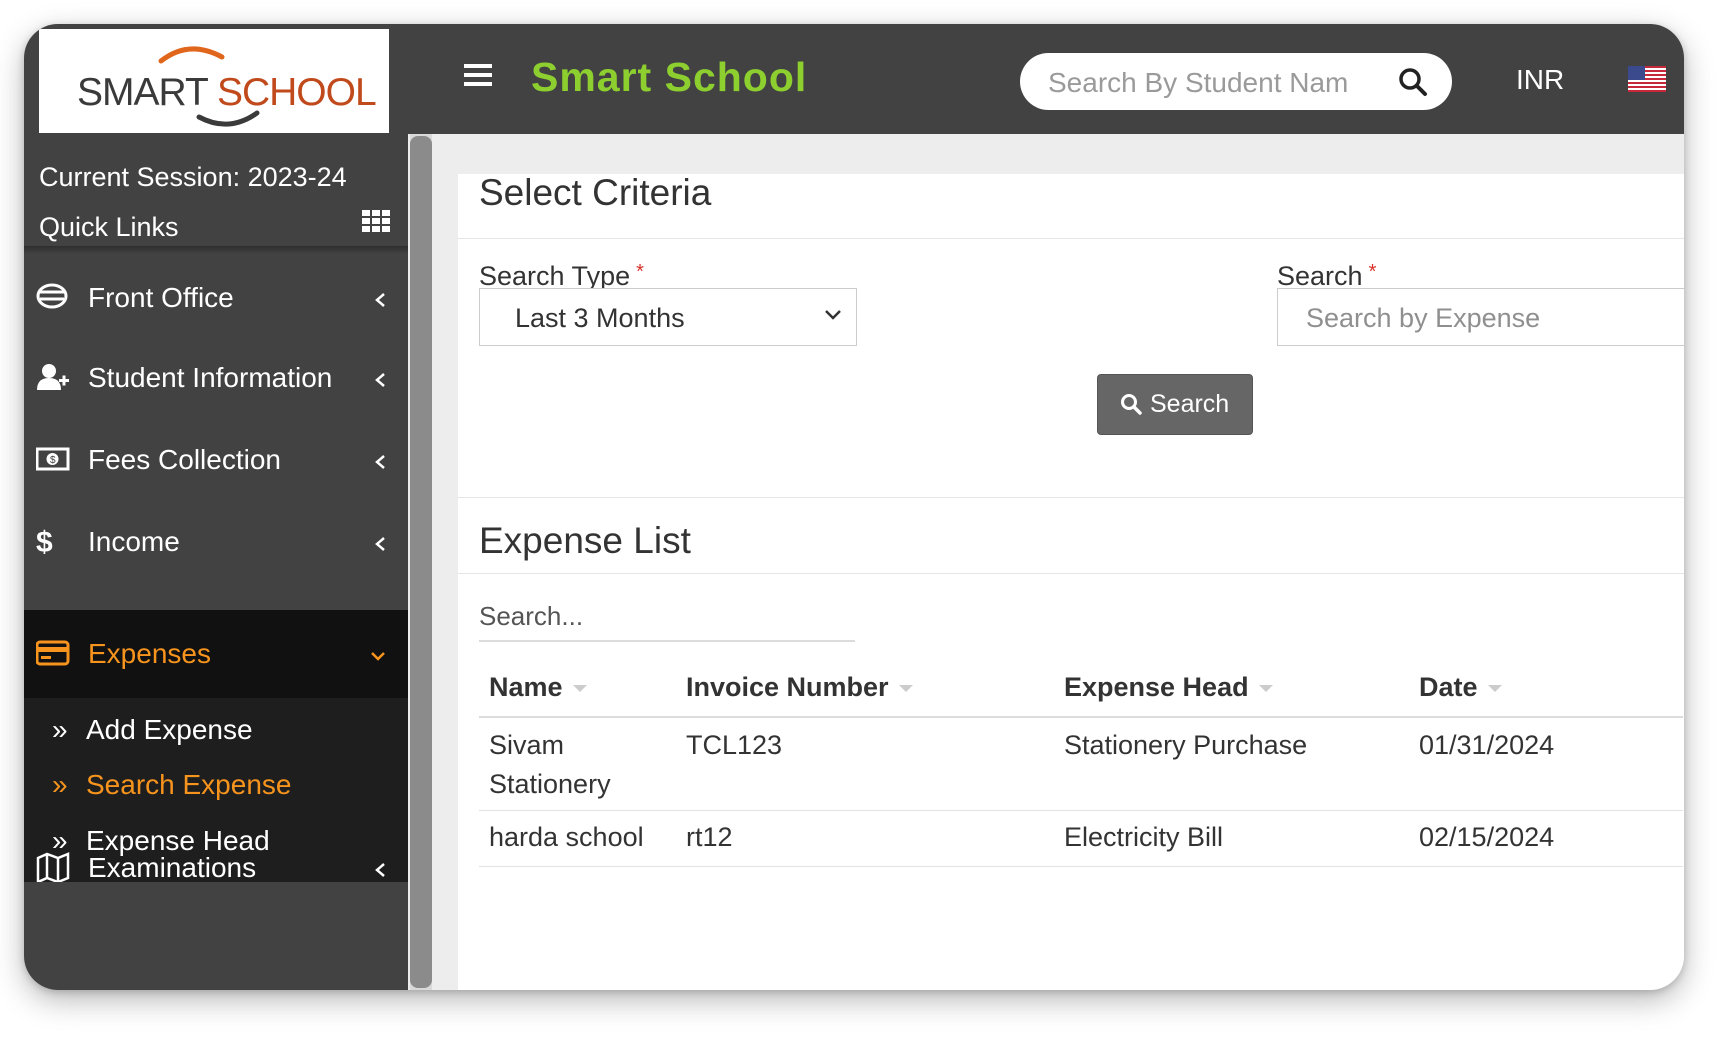  I want to click on submenu-add-expense: » Add Expense, so click(152, 730).